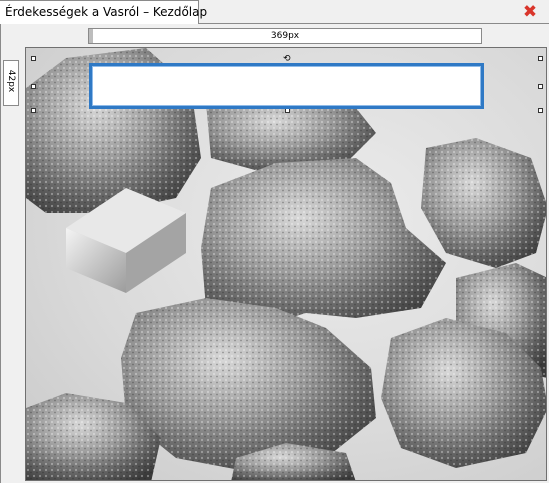 Image resolution: width=549 pixels, height=483 pixels. Describe the element at coordinates (540, 58) in the screenshot. I see `resize-handle-top-right` at that location.